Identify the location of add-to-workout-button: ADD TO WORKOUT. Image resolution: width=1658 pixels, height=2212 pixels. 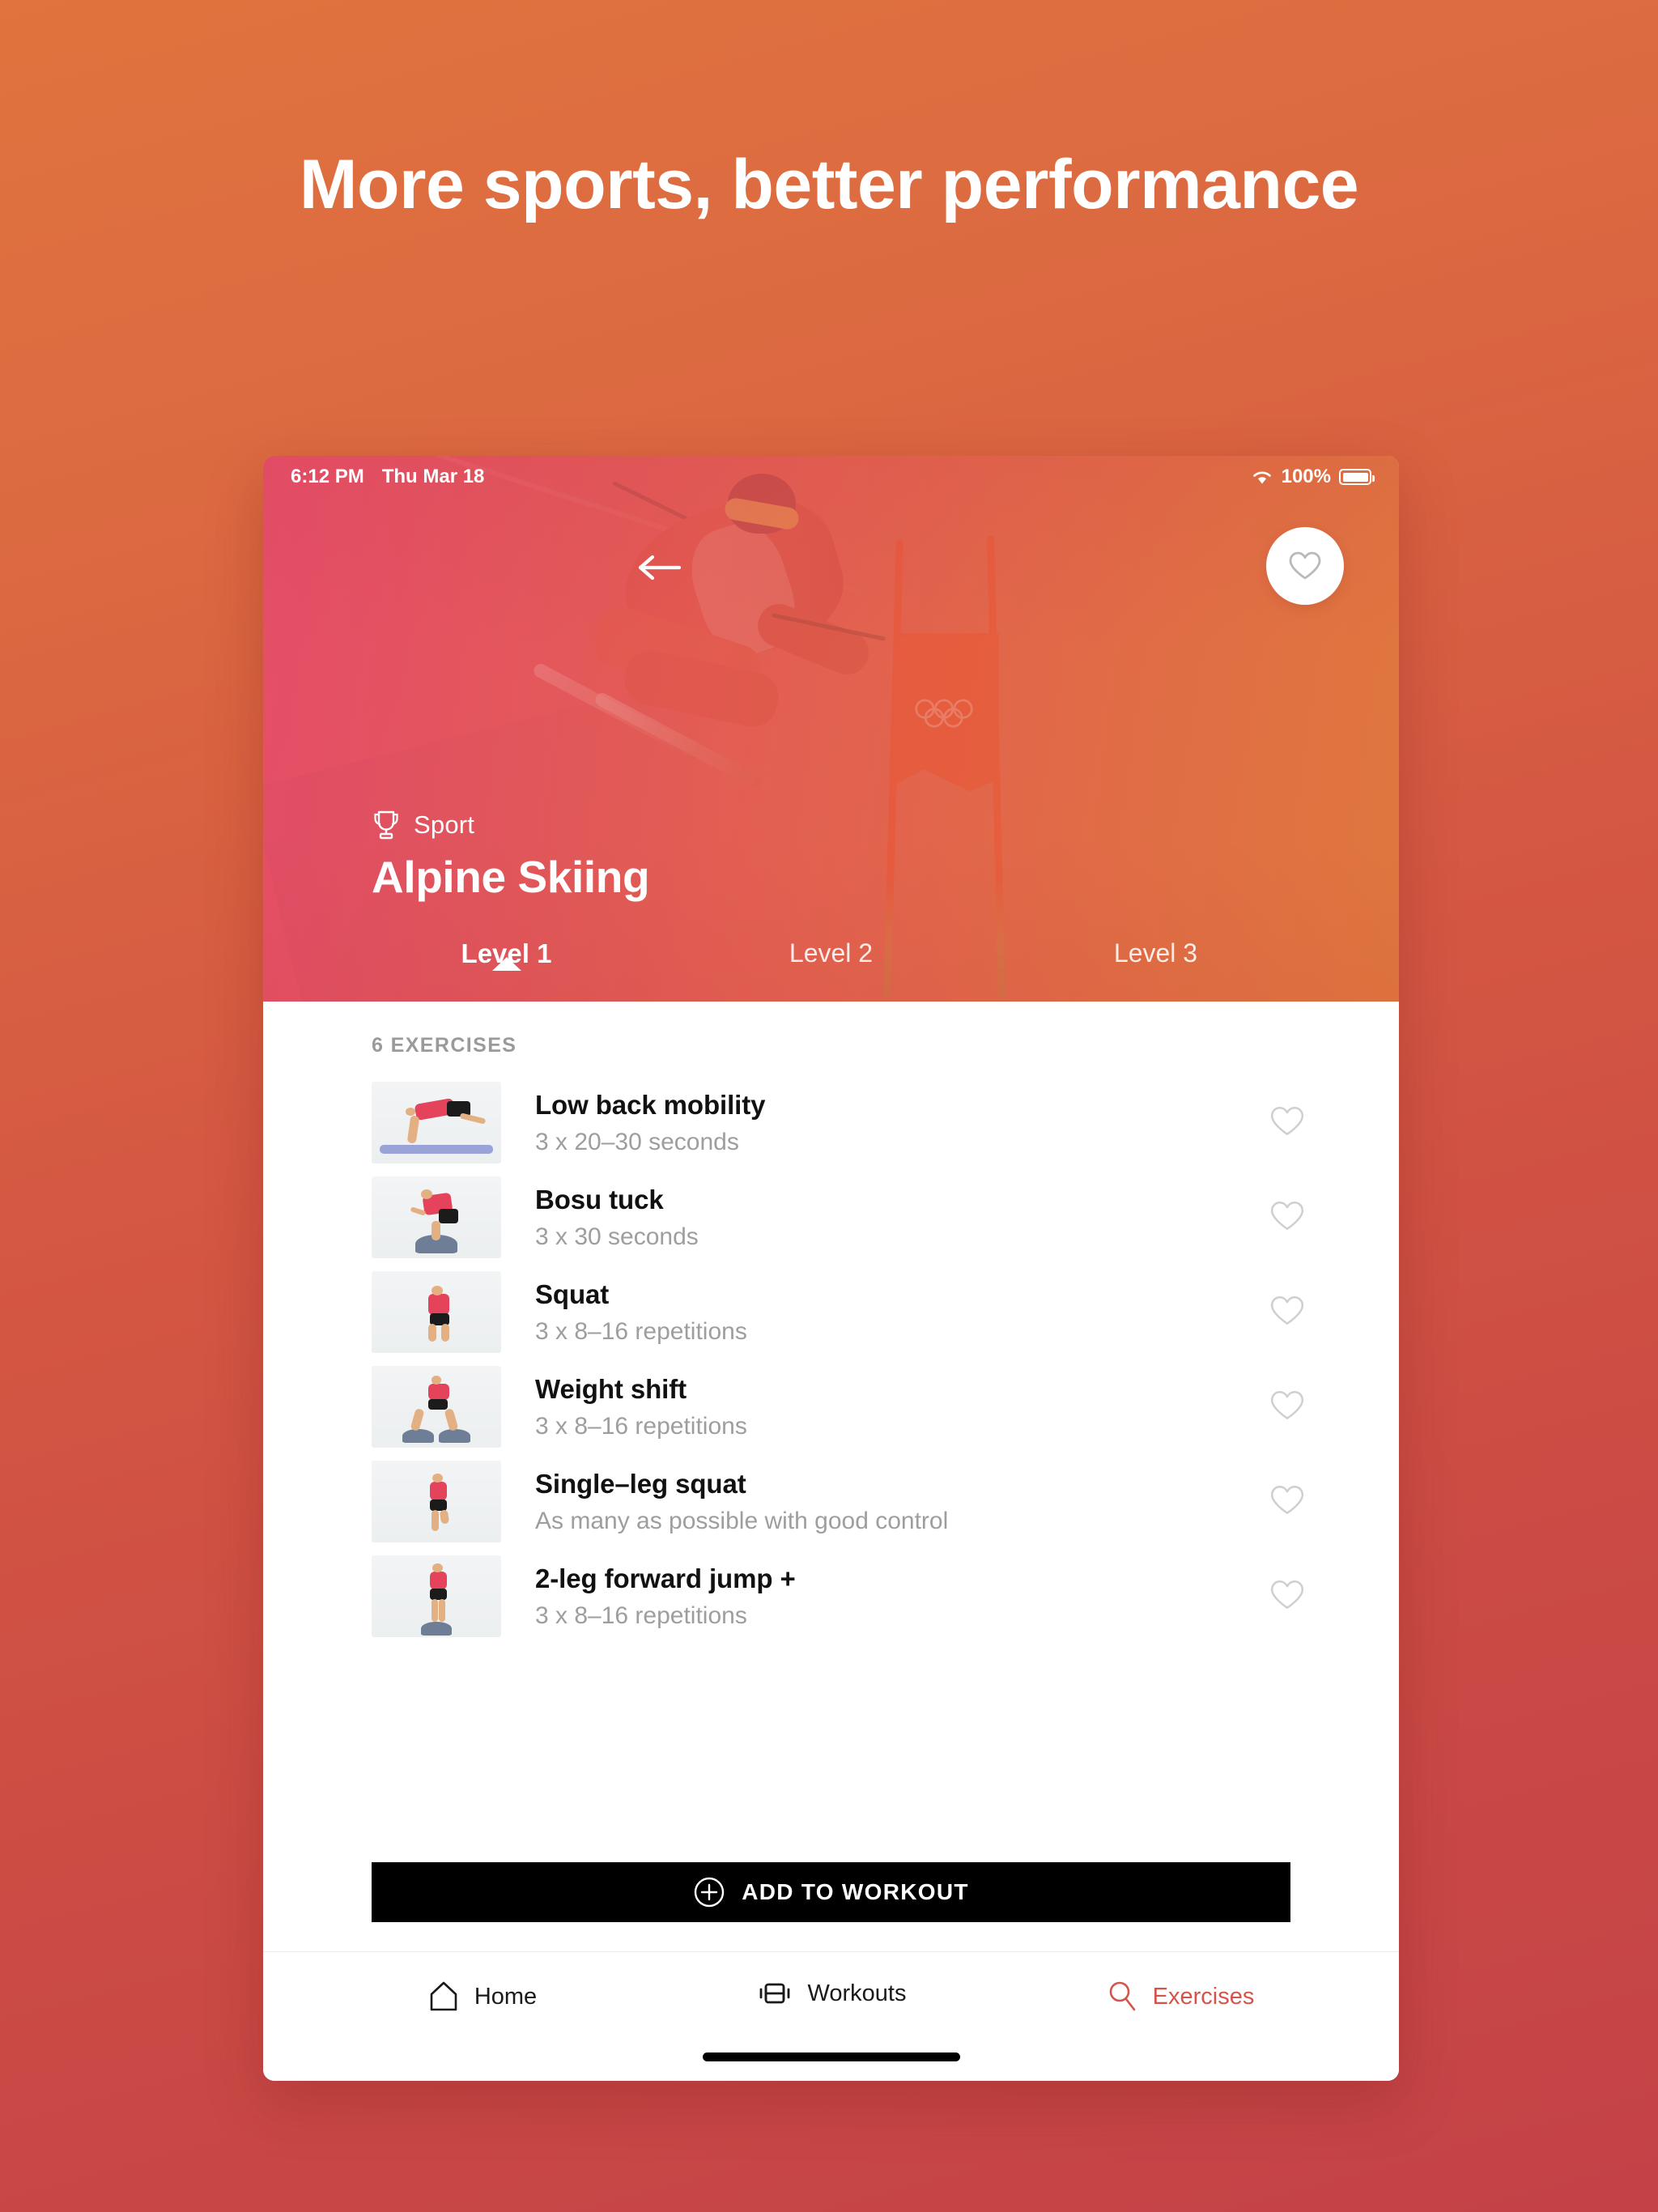
(831, 1892).